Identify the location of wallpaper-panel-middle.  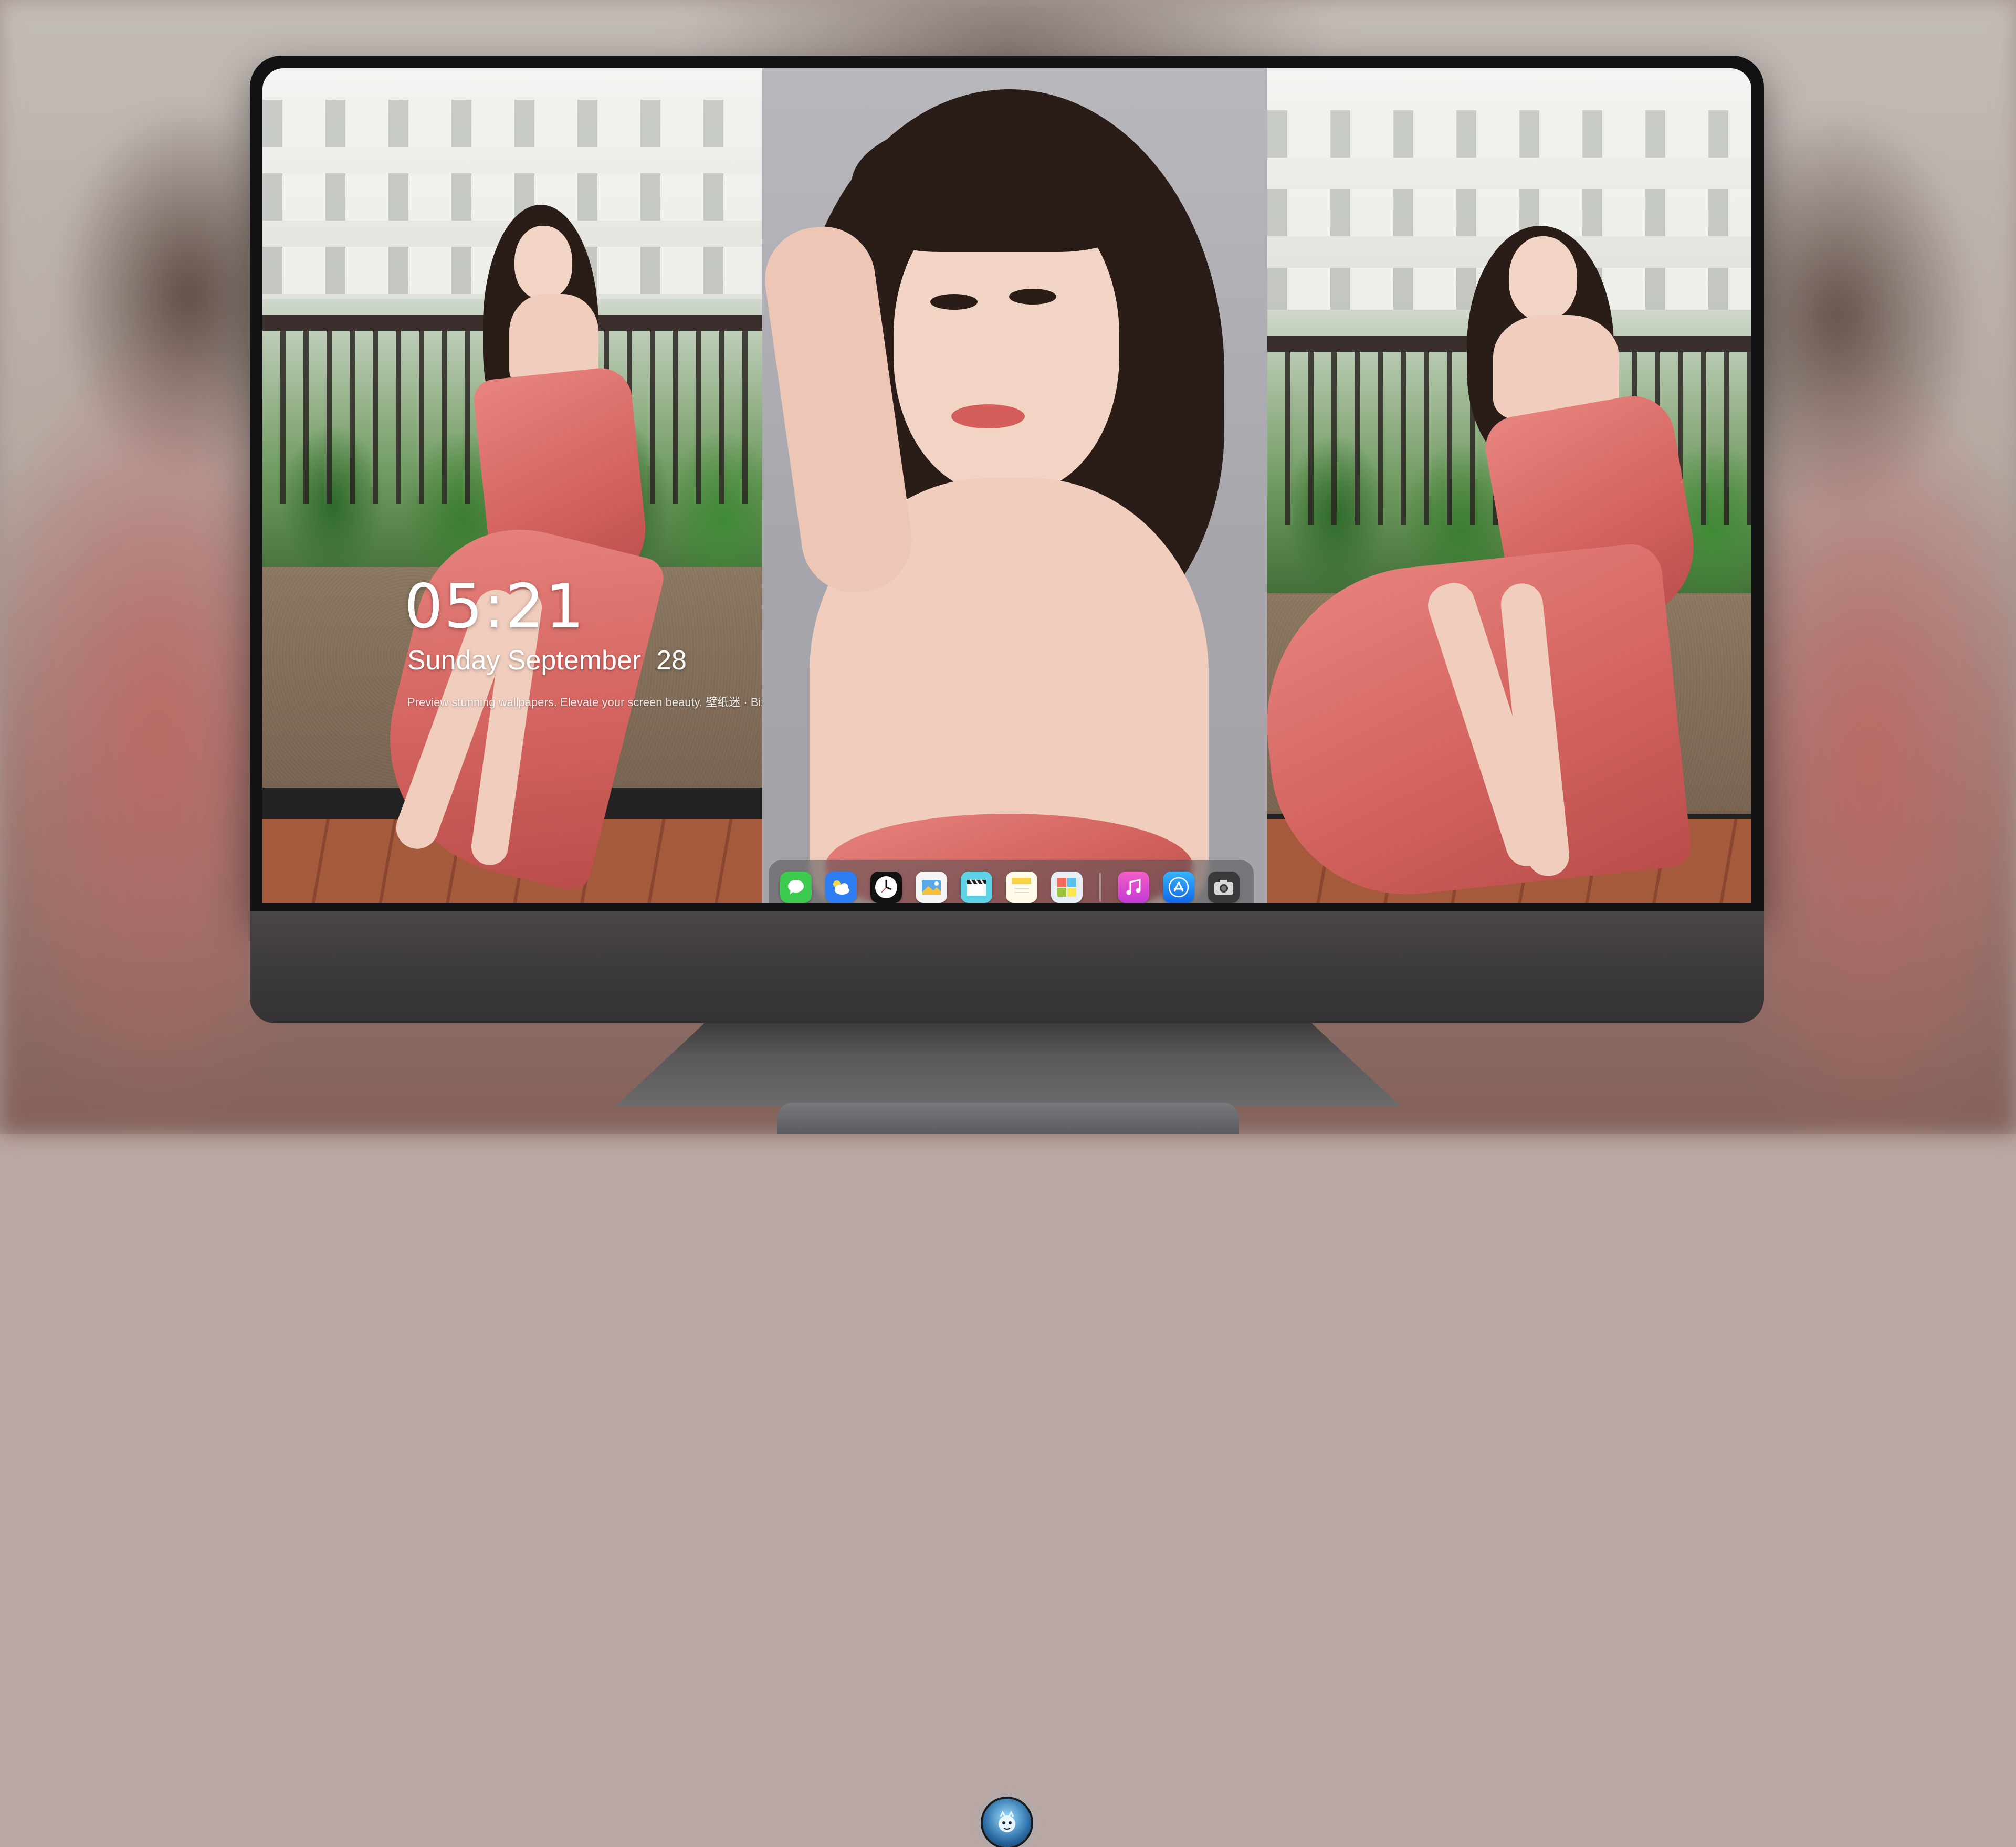
(1014, 486).